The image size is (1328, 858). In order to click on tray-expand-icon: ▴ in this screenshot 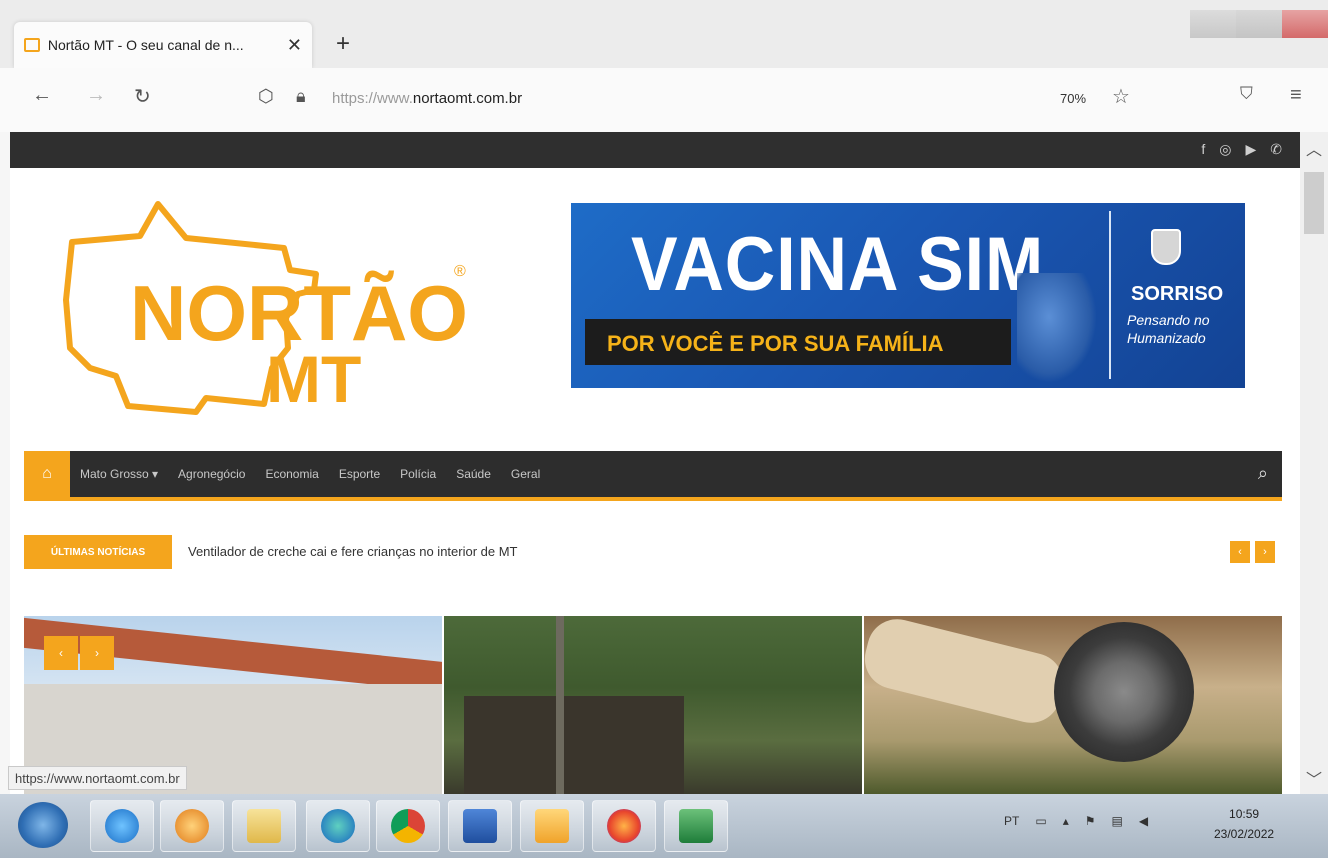, I will do `click(1066, 821)`.